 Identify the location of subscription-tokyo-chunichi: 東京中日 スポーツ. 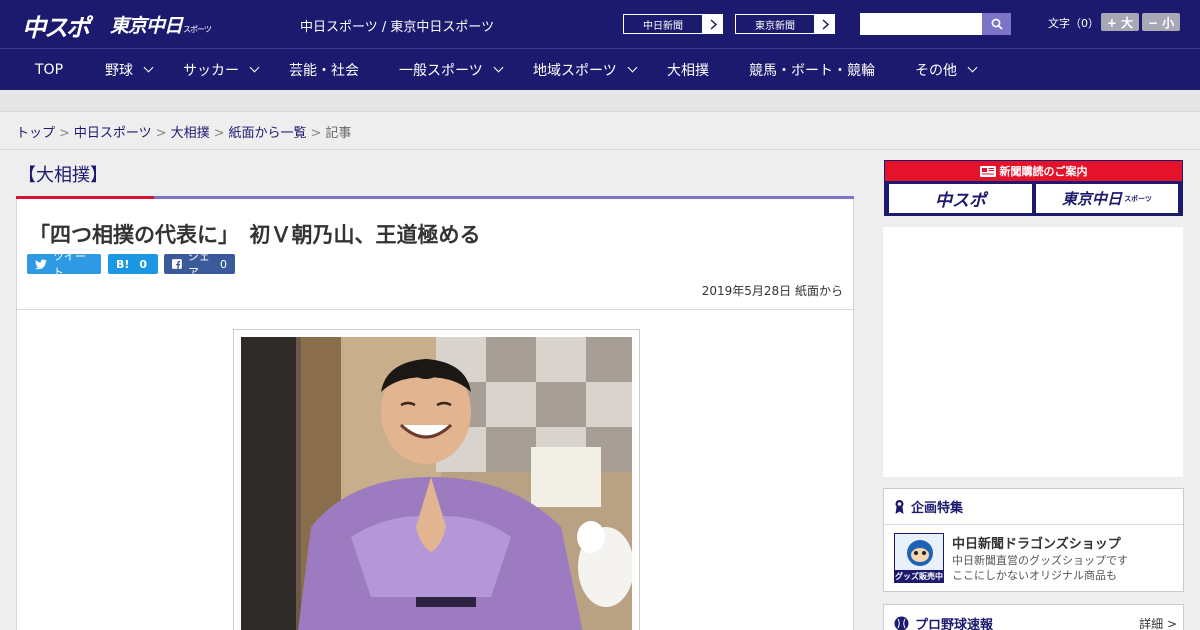
(1107, 198).